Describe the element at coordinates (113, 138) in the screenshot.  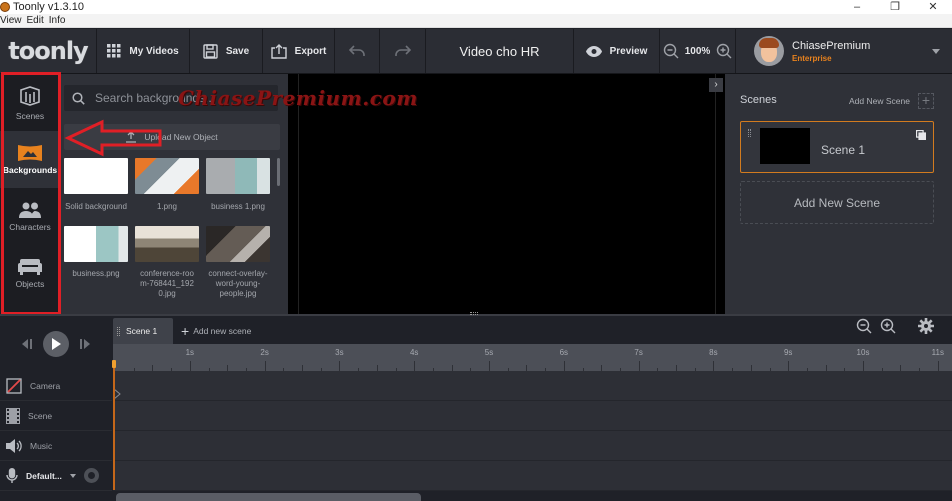
I see `annotation-arrow` at that location.